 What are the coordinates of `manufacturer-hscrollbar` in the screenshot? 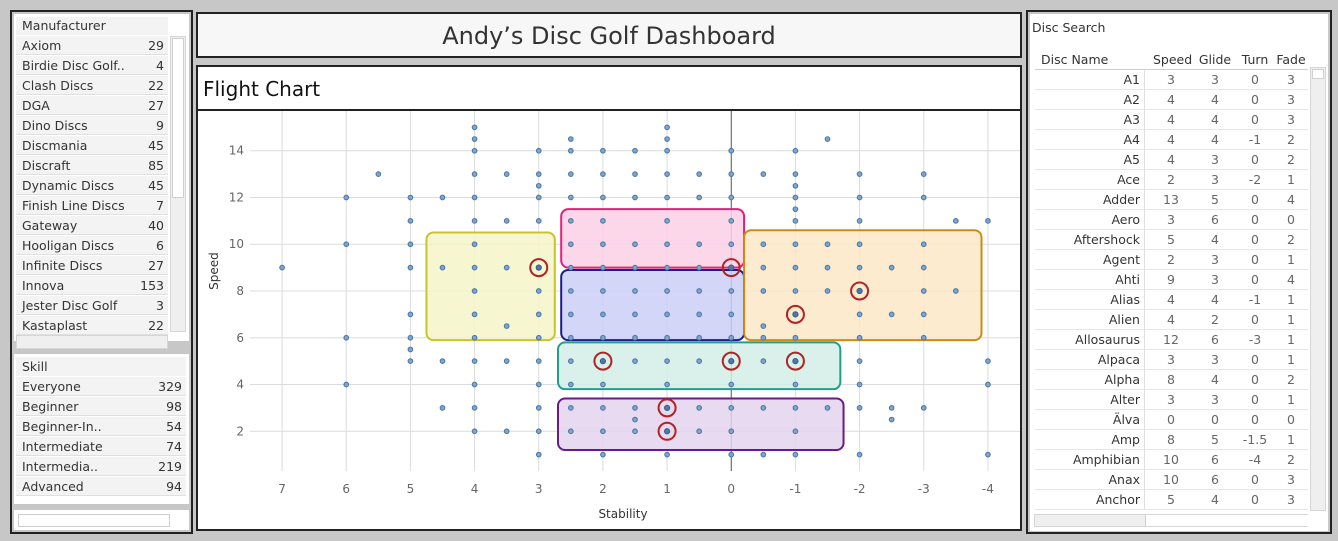 It's located at (92, 342).